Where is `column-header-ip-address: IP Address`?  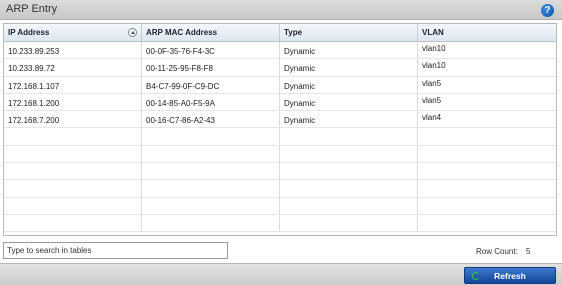 column-header-ip-address: IP Address is located at coordinates (73, 32).